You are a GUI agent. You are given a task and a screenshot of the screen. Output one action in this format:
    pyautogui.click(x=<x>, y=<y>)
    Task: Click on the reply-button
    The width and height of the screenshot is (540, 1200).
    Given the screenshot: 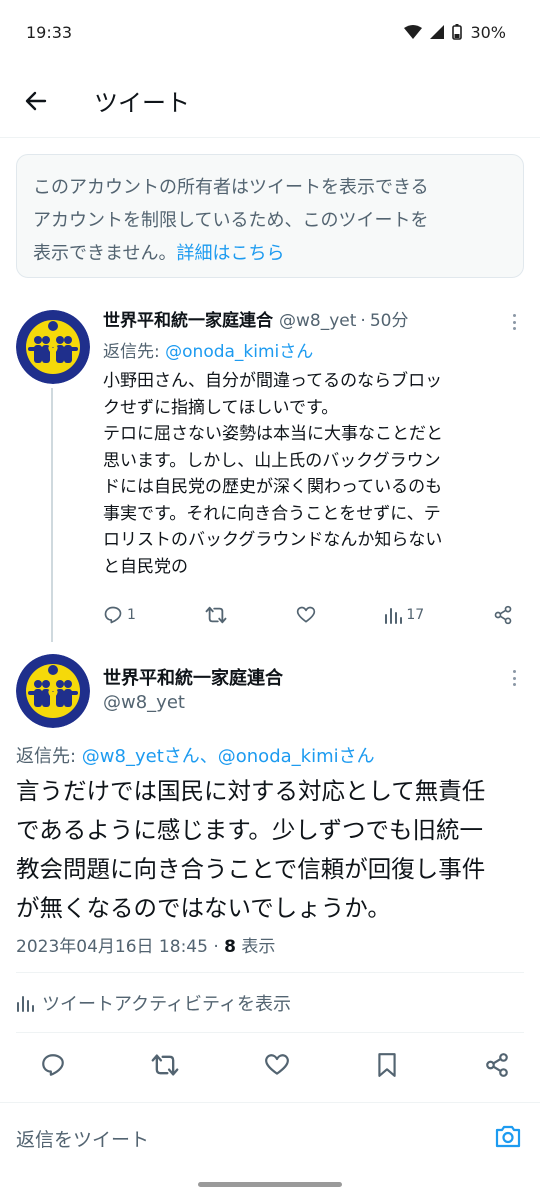 What is the action you would take?
    pyautogui.click(x=53, y=1065)
    